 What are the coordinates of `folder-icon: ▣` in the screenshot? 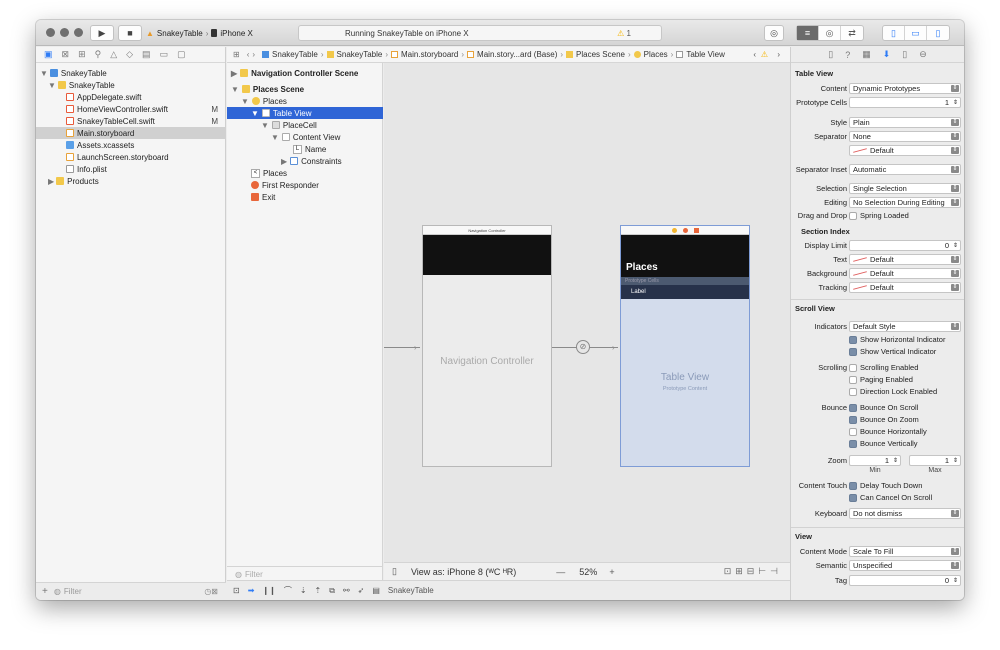 It's located at (48, 54).